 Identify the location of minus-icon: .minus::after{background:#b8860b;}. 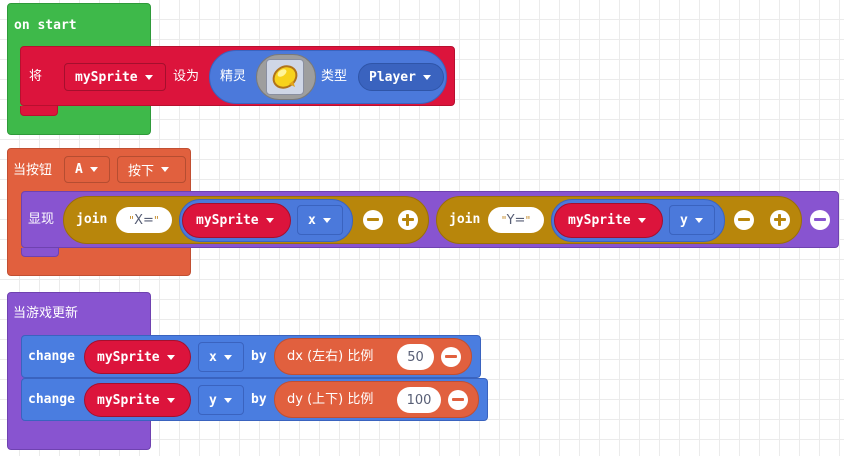
(373, 220).